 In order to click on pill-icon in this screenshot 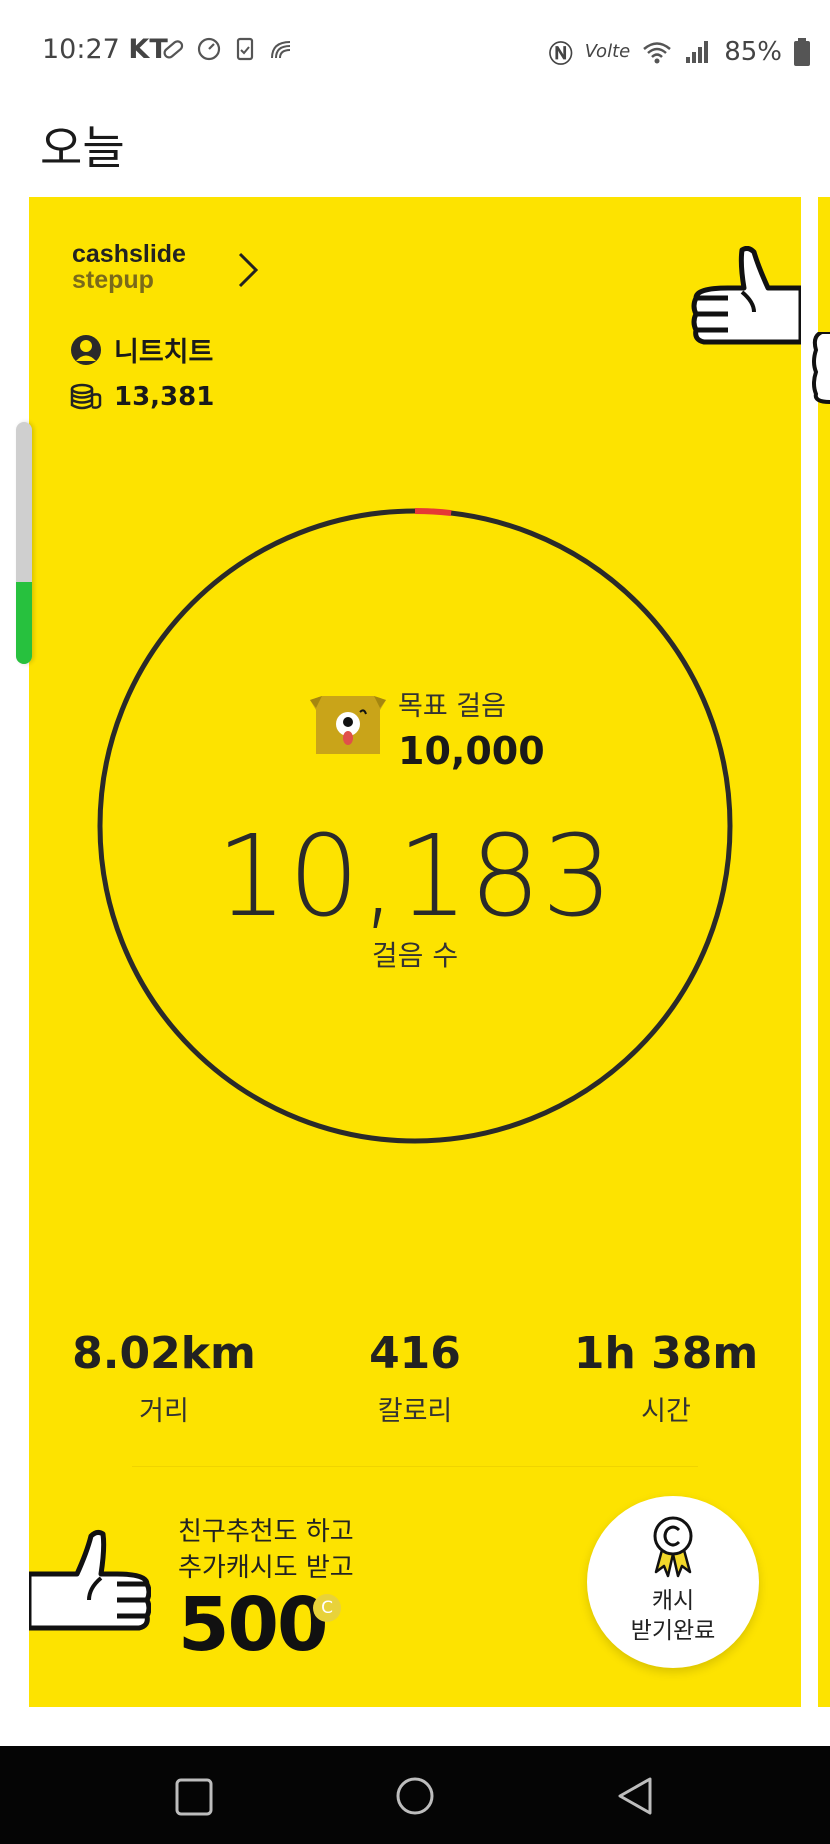, I will do `click(173, 49)`.